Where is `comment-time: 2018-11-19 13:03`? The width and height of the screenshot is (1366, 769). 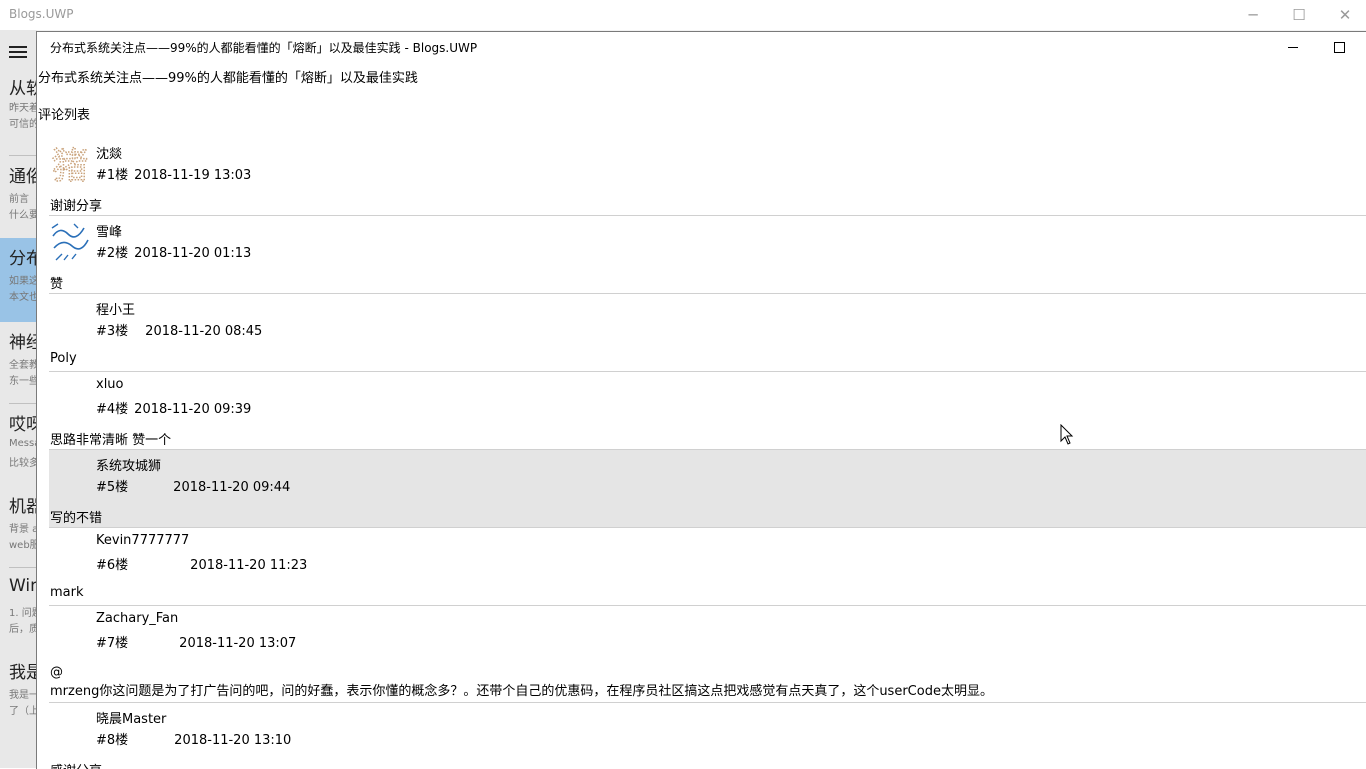 comment-time: 2018-11-19 13:03 is located at coordinates (193, 175).